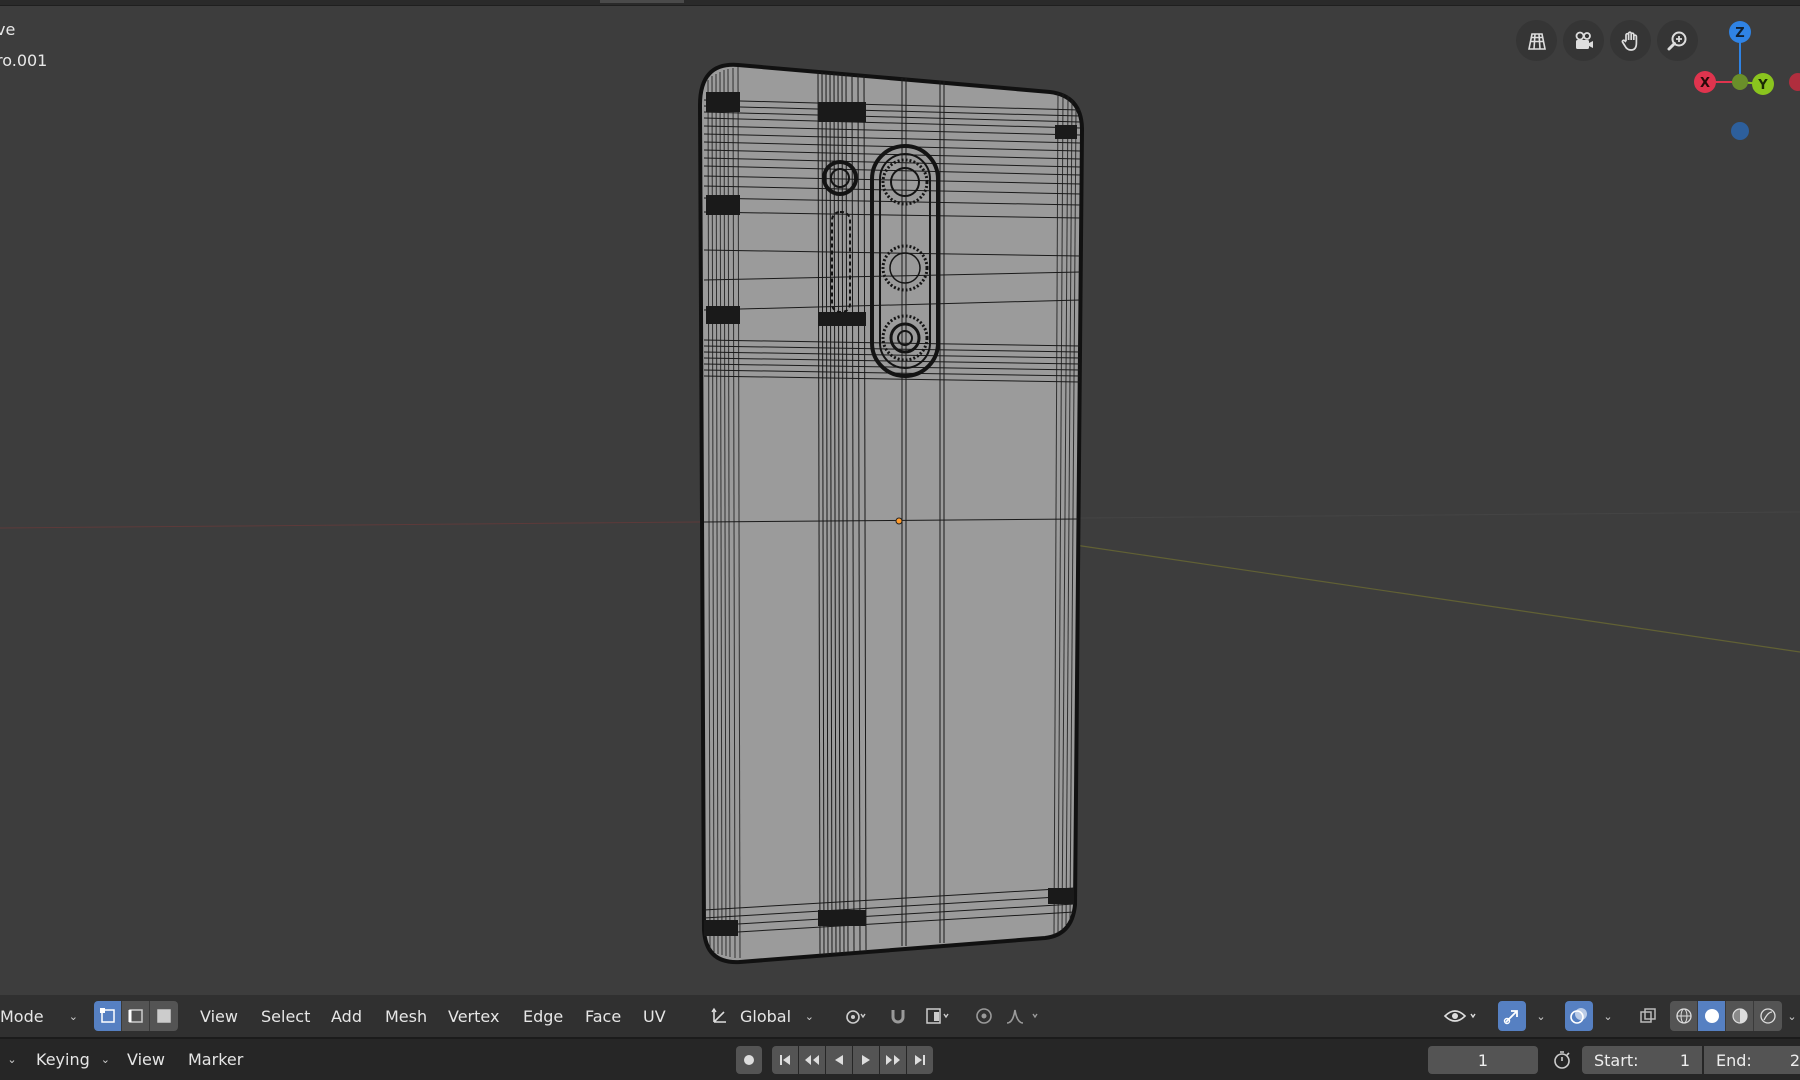  I want to click on viewport-info-object-name: ro.001, so click(24, 60).